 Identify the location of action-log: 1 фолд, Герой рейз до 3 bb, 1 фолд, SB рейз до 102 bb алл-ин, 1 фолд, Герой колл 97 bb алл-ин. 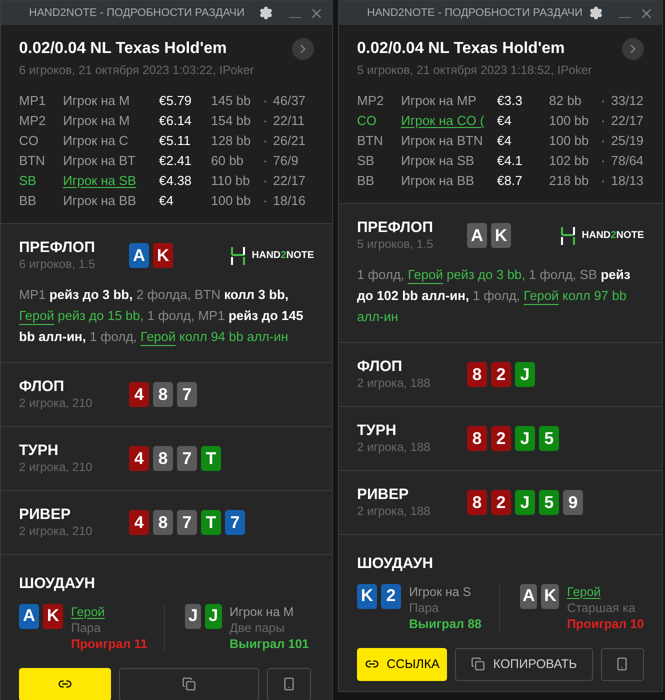
(494, 296).